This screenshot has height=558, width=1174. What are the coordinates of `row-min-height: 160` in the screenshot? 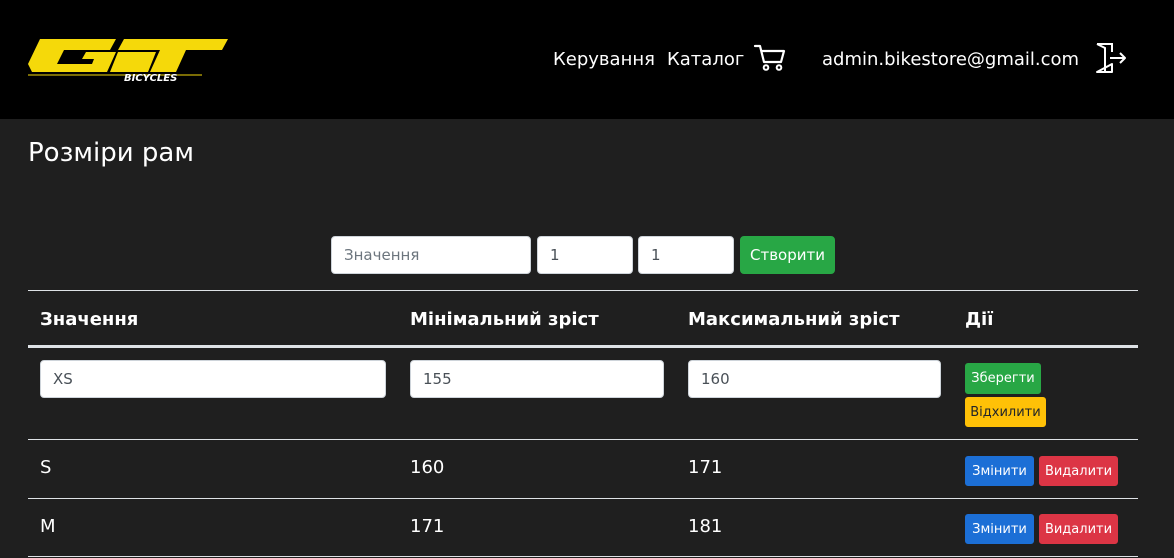 It's located at (427, 467).